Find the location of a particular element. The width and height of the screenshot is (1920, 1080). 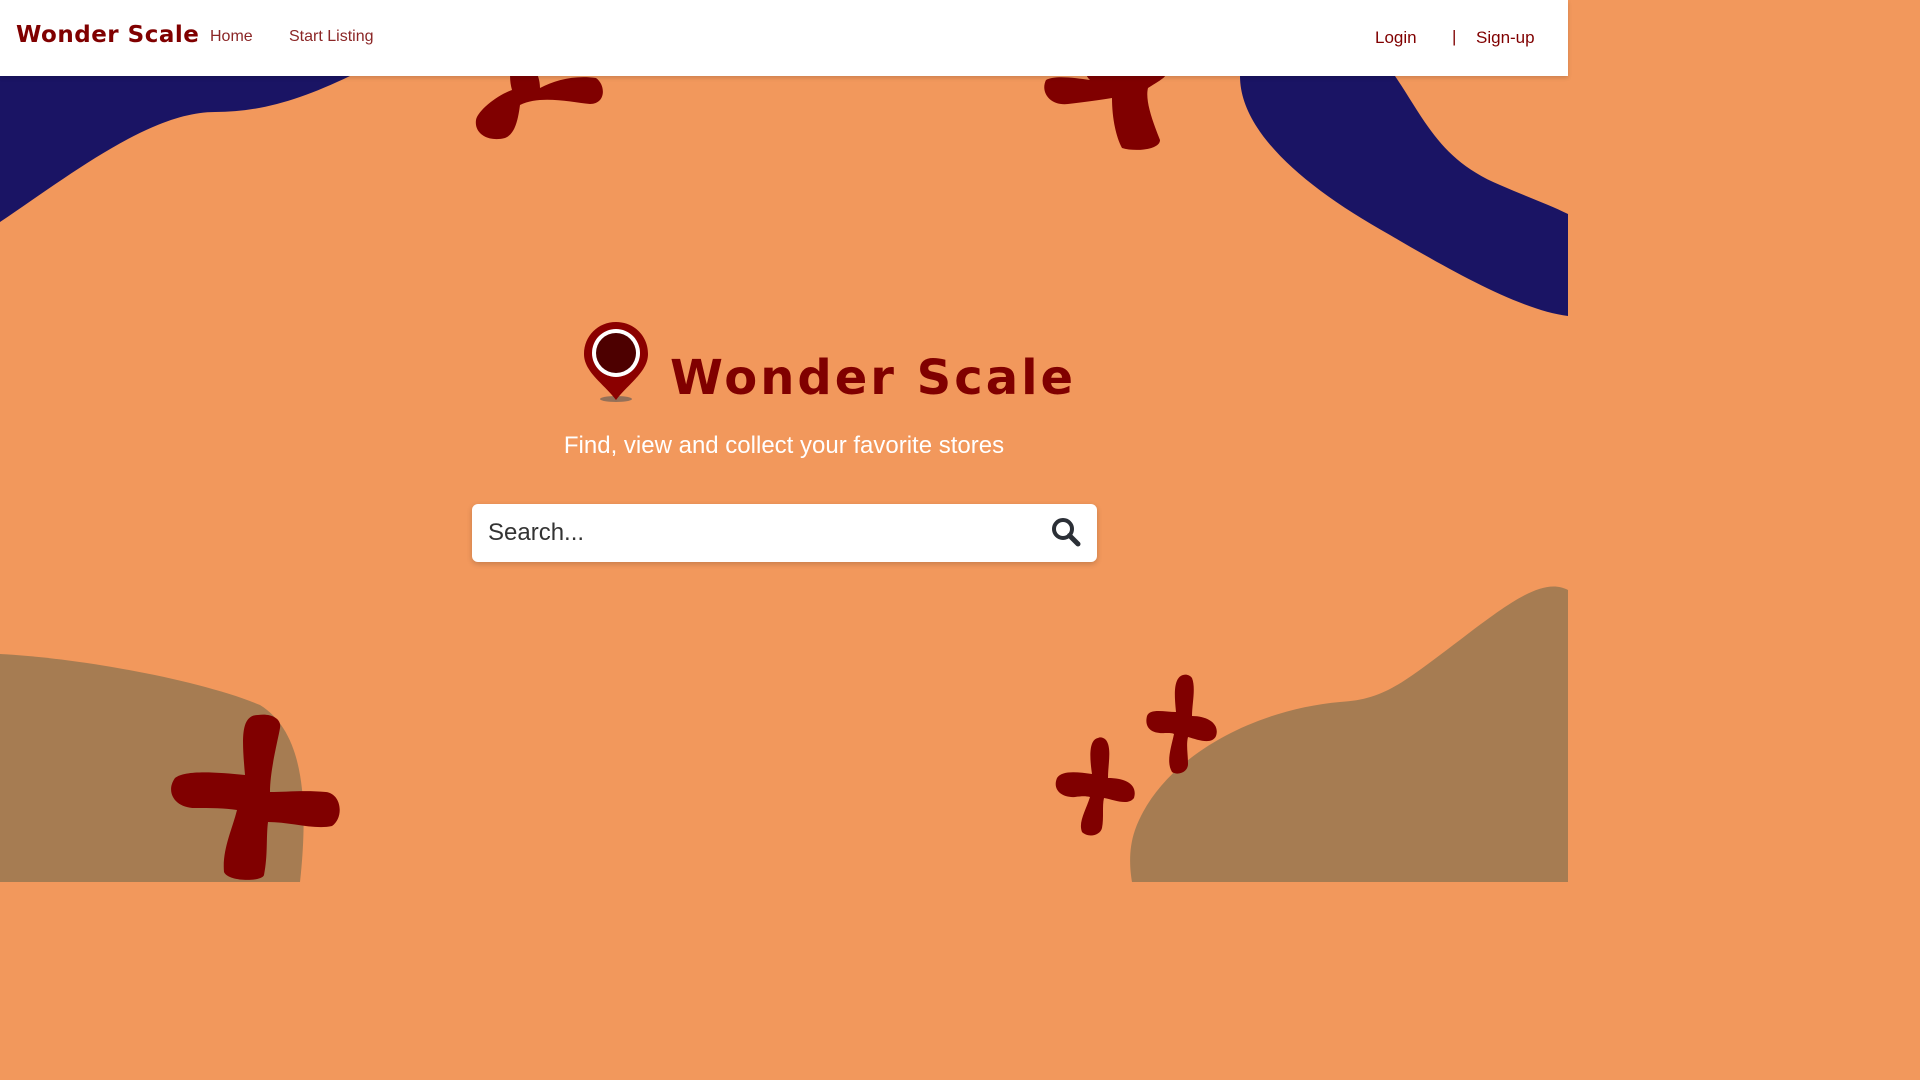

search-icon is located at coordinates (1066, 532).